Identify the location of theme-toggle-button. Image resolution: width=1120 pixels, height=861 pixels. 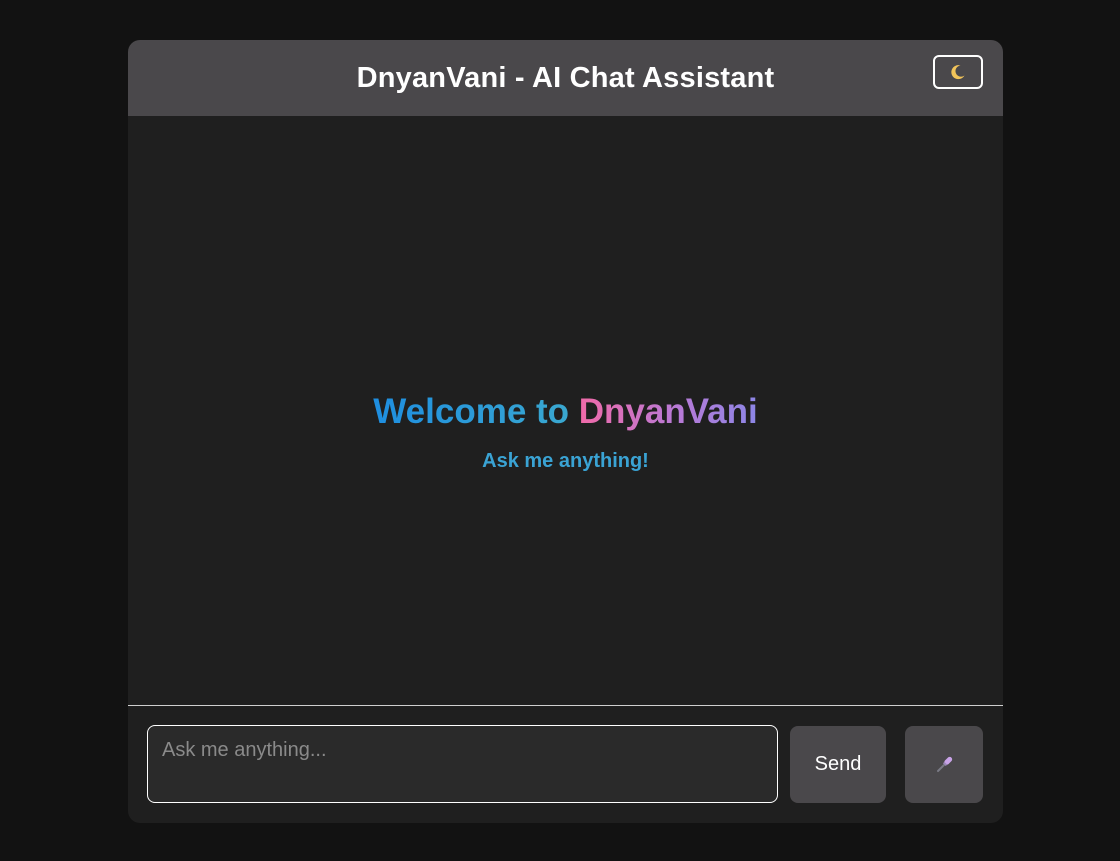
(958, 72).